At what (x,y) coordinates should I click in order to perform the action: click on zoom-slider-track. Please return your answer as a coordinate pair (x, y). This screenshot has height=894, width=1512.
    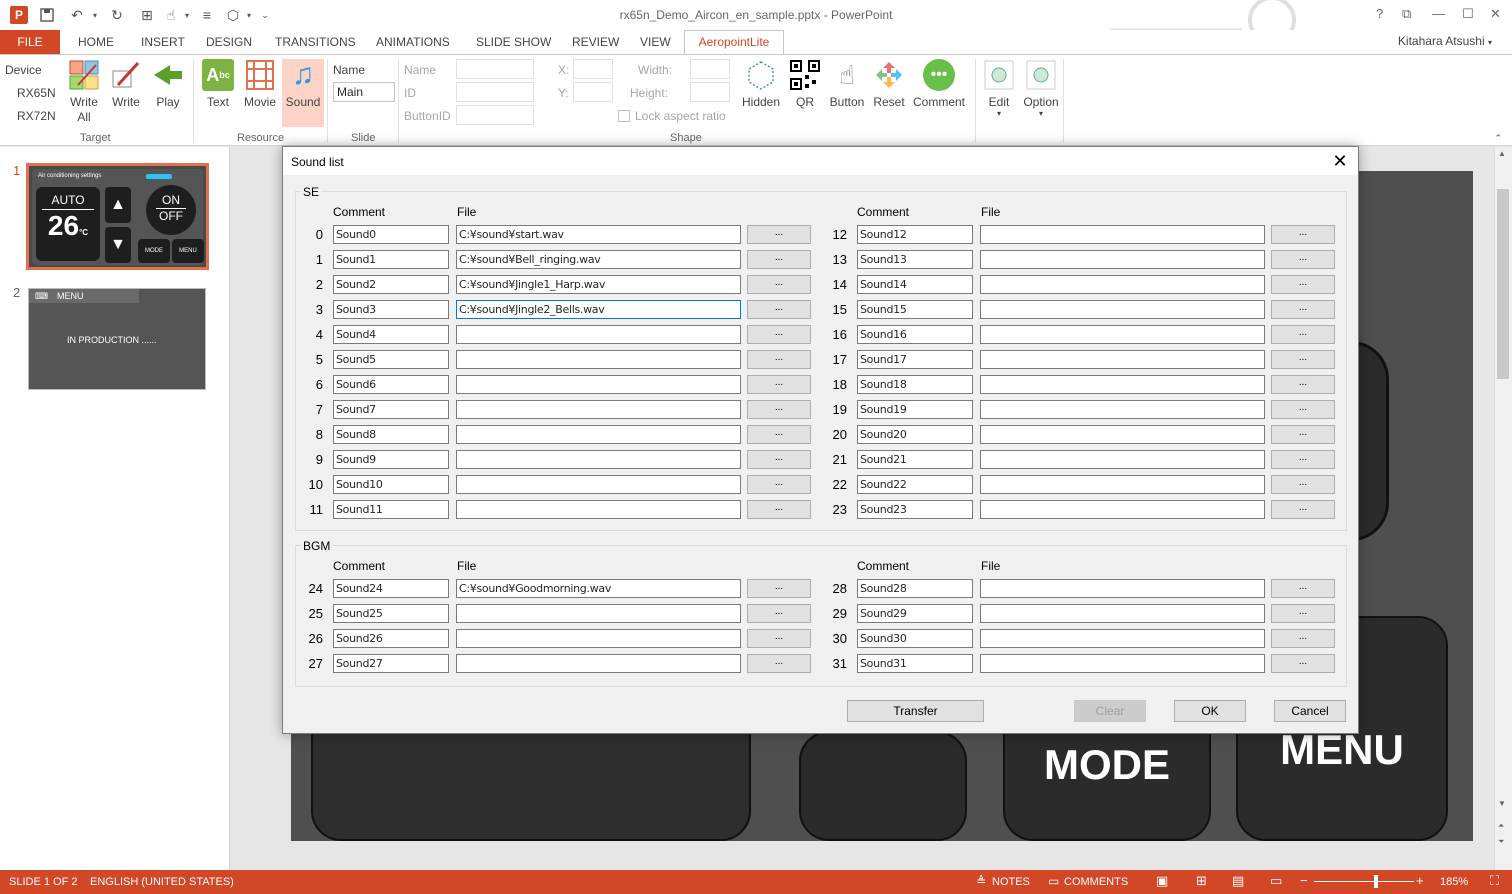
    Looking at the image, I should click on (1364, 881).